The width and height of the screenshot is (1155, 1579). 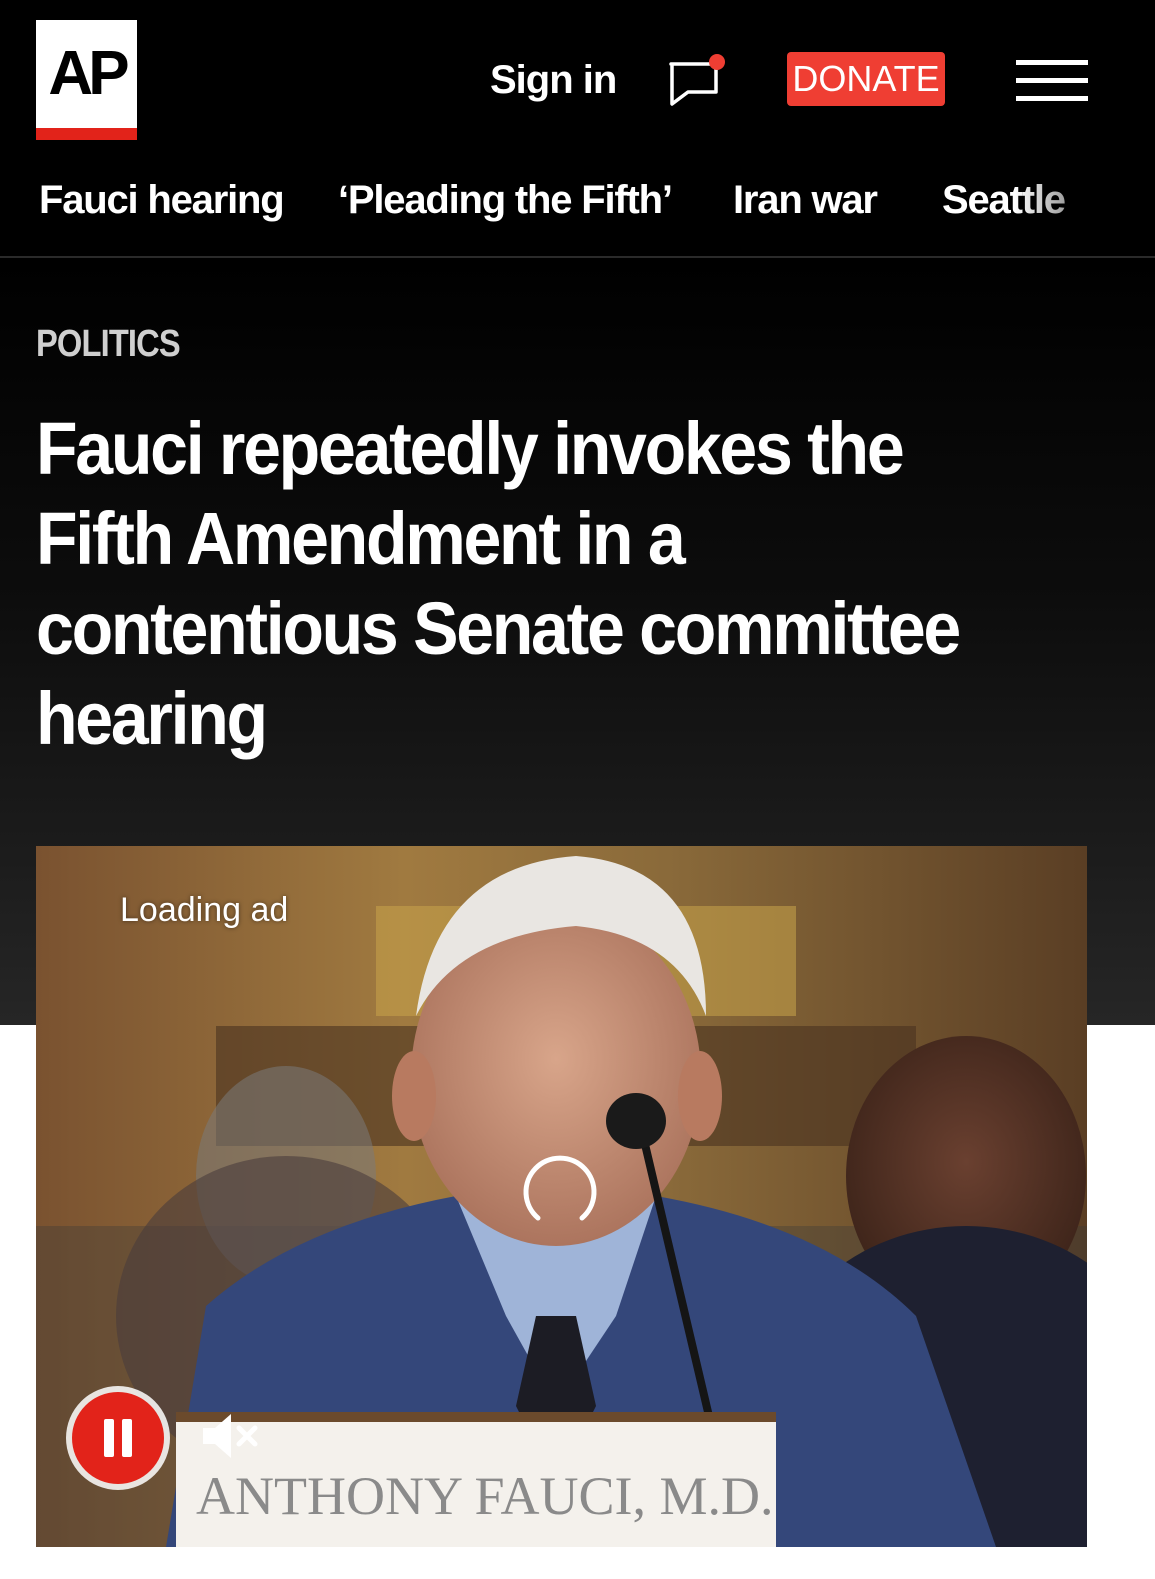 I want to click on nav-item-fauci-hearing: Fauci hearing, so click(x=162, y=200).